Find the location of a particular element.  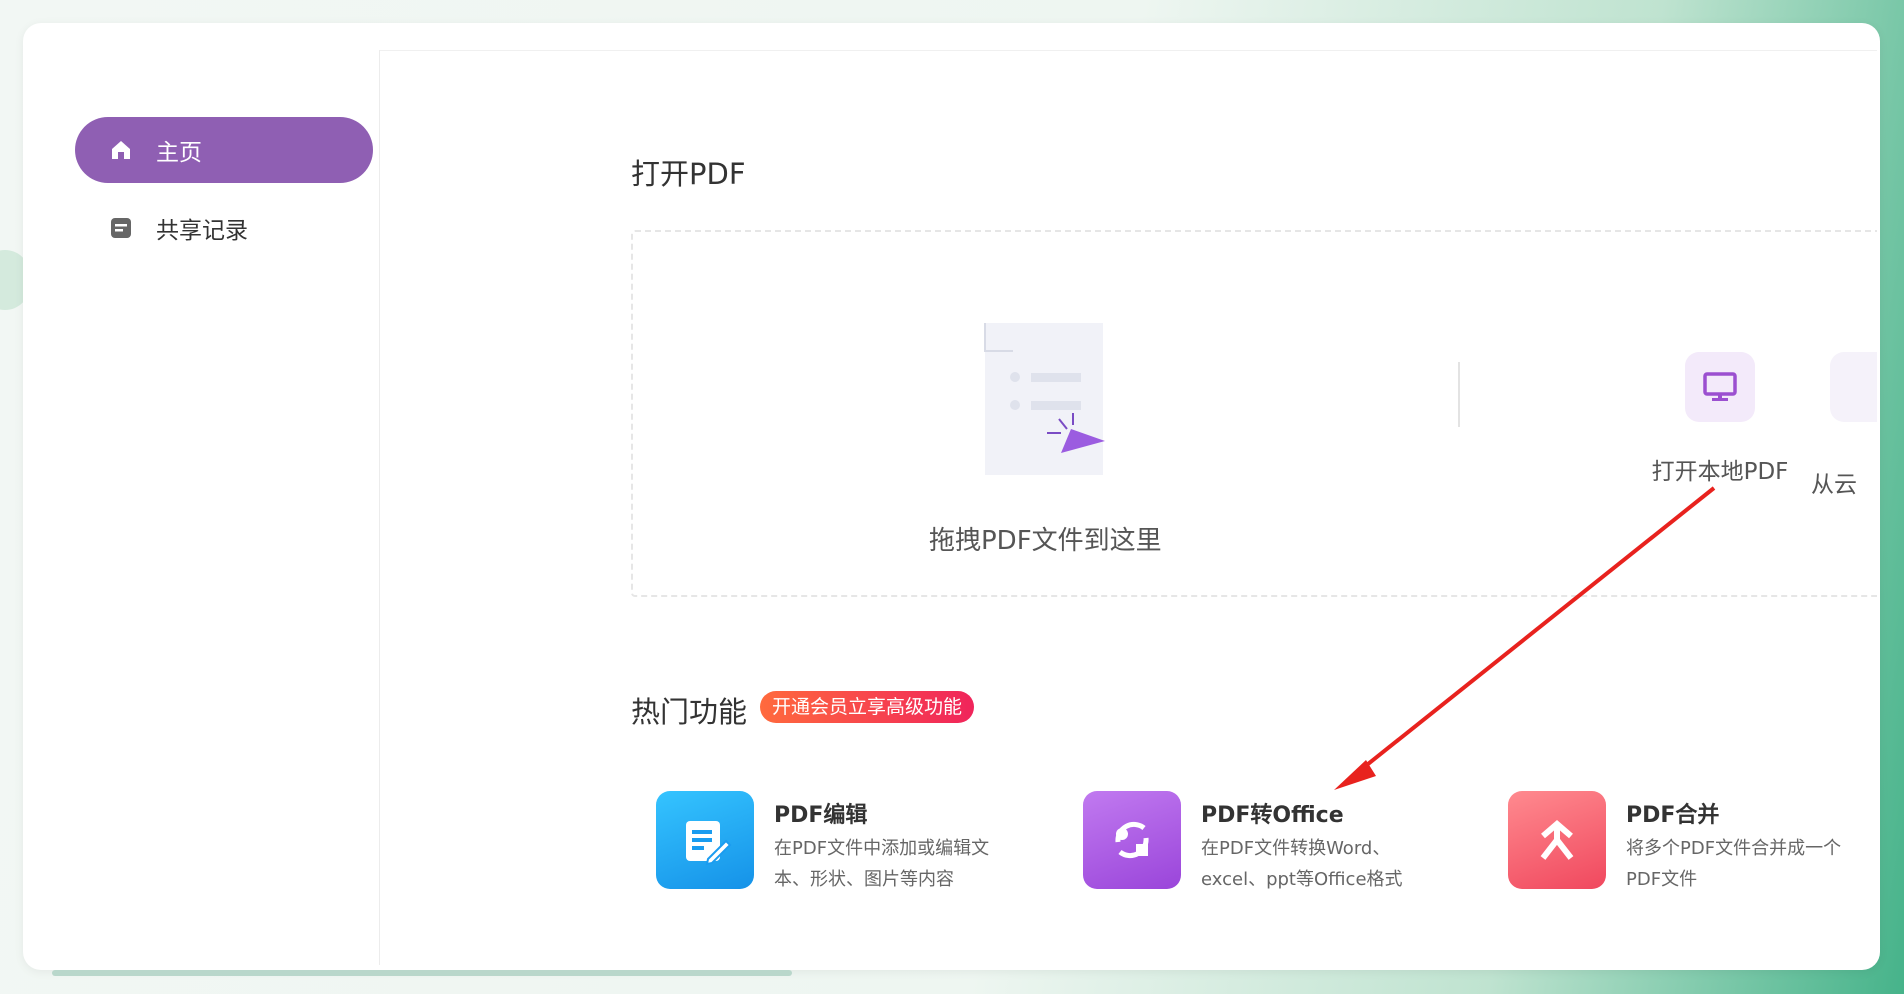

open-local-pdf-button: 打开本地PDF is located at coordinates (1720, 419).